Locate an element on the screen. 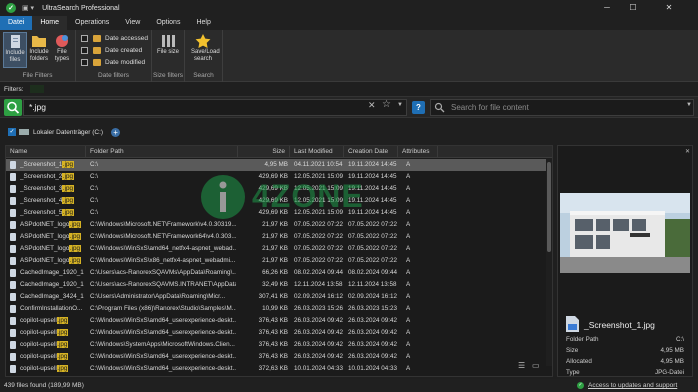 This screenshot has height=392, width=698. file-size-button: File size is located at coordinates (168, 50).